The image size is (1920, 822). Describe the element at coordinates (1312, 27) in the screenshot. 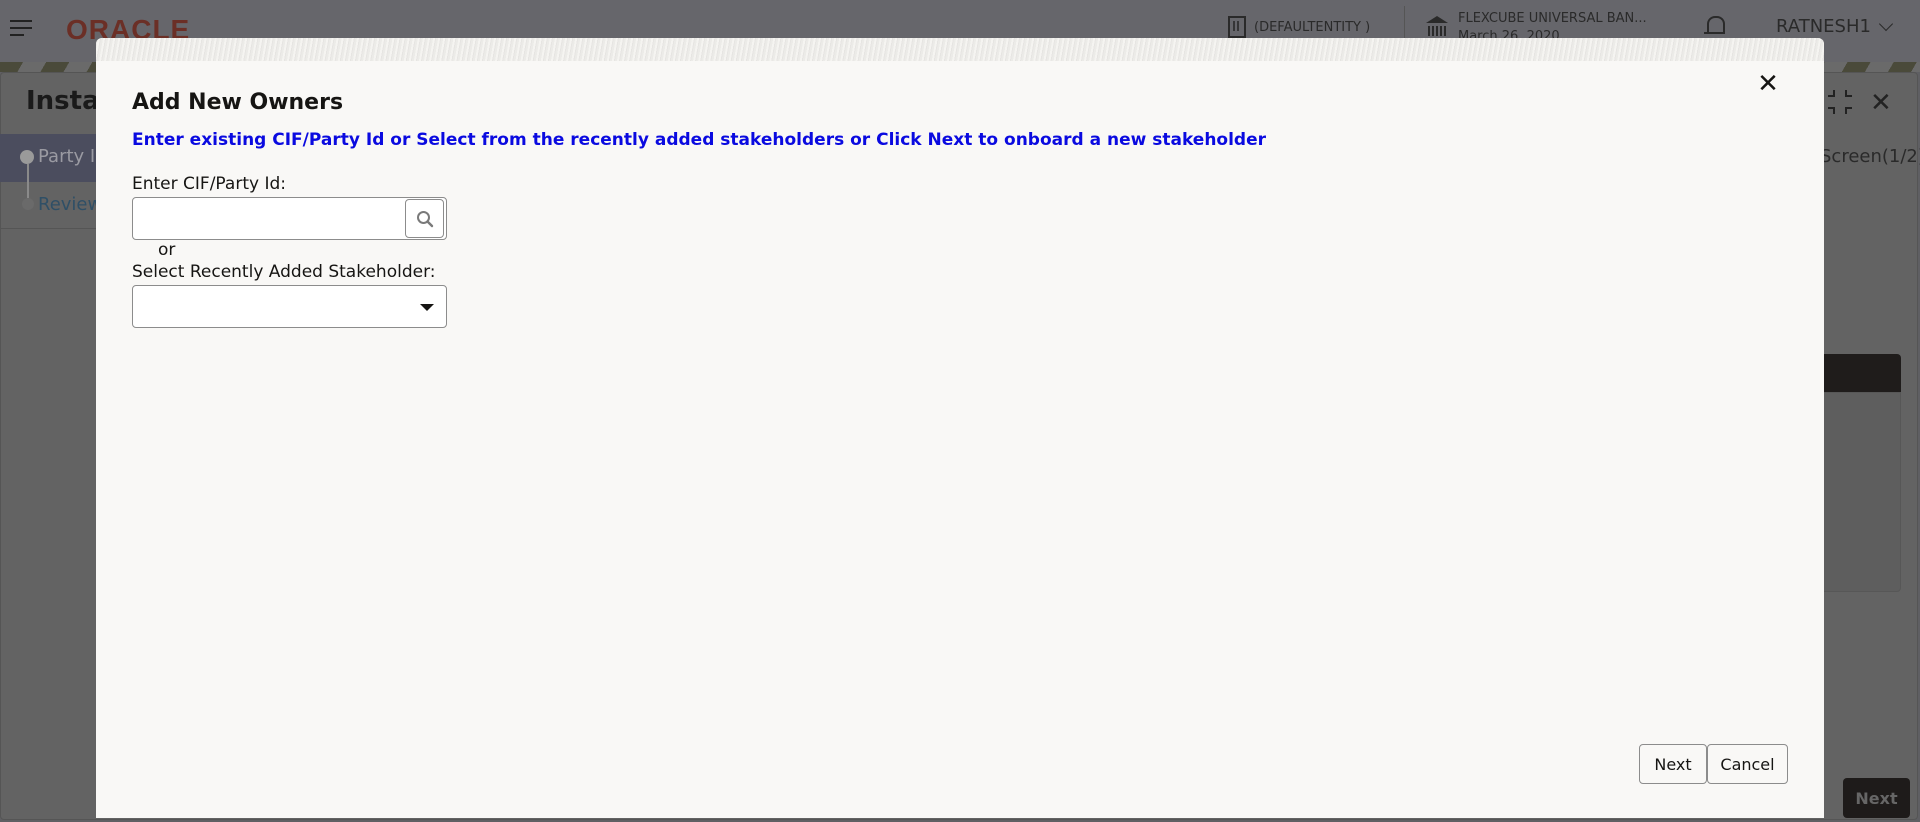

I see `entity-label: (DEFAULTENTITY )` at that location.